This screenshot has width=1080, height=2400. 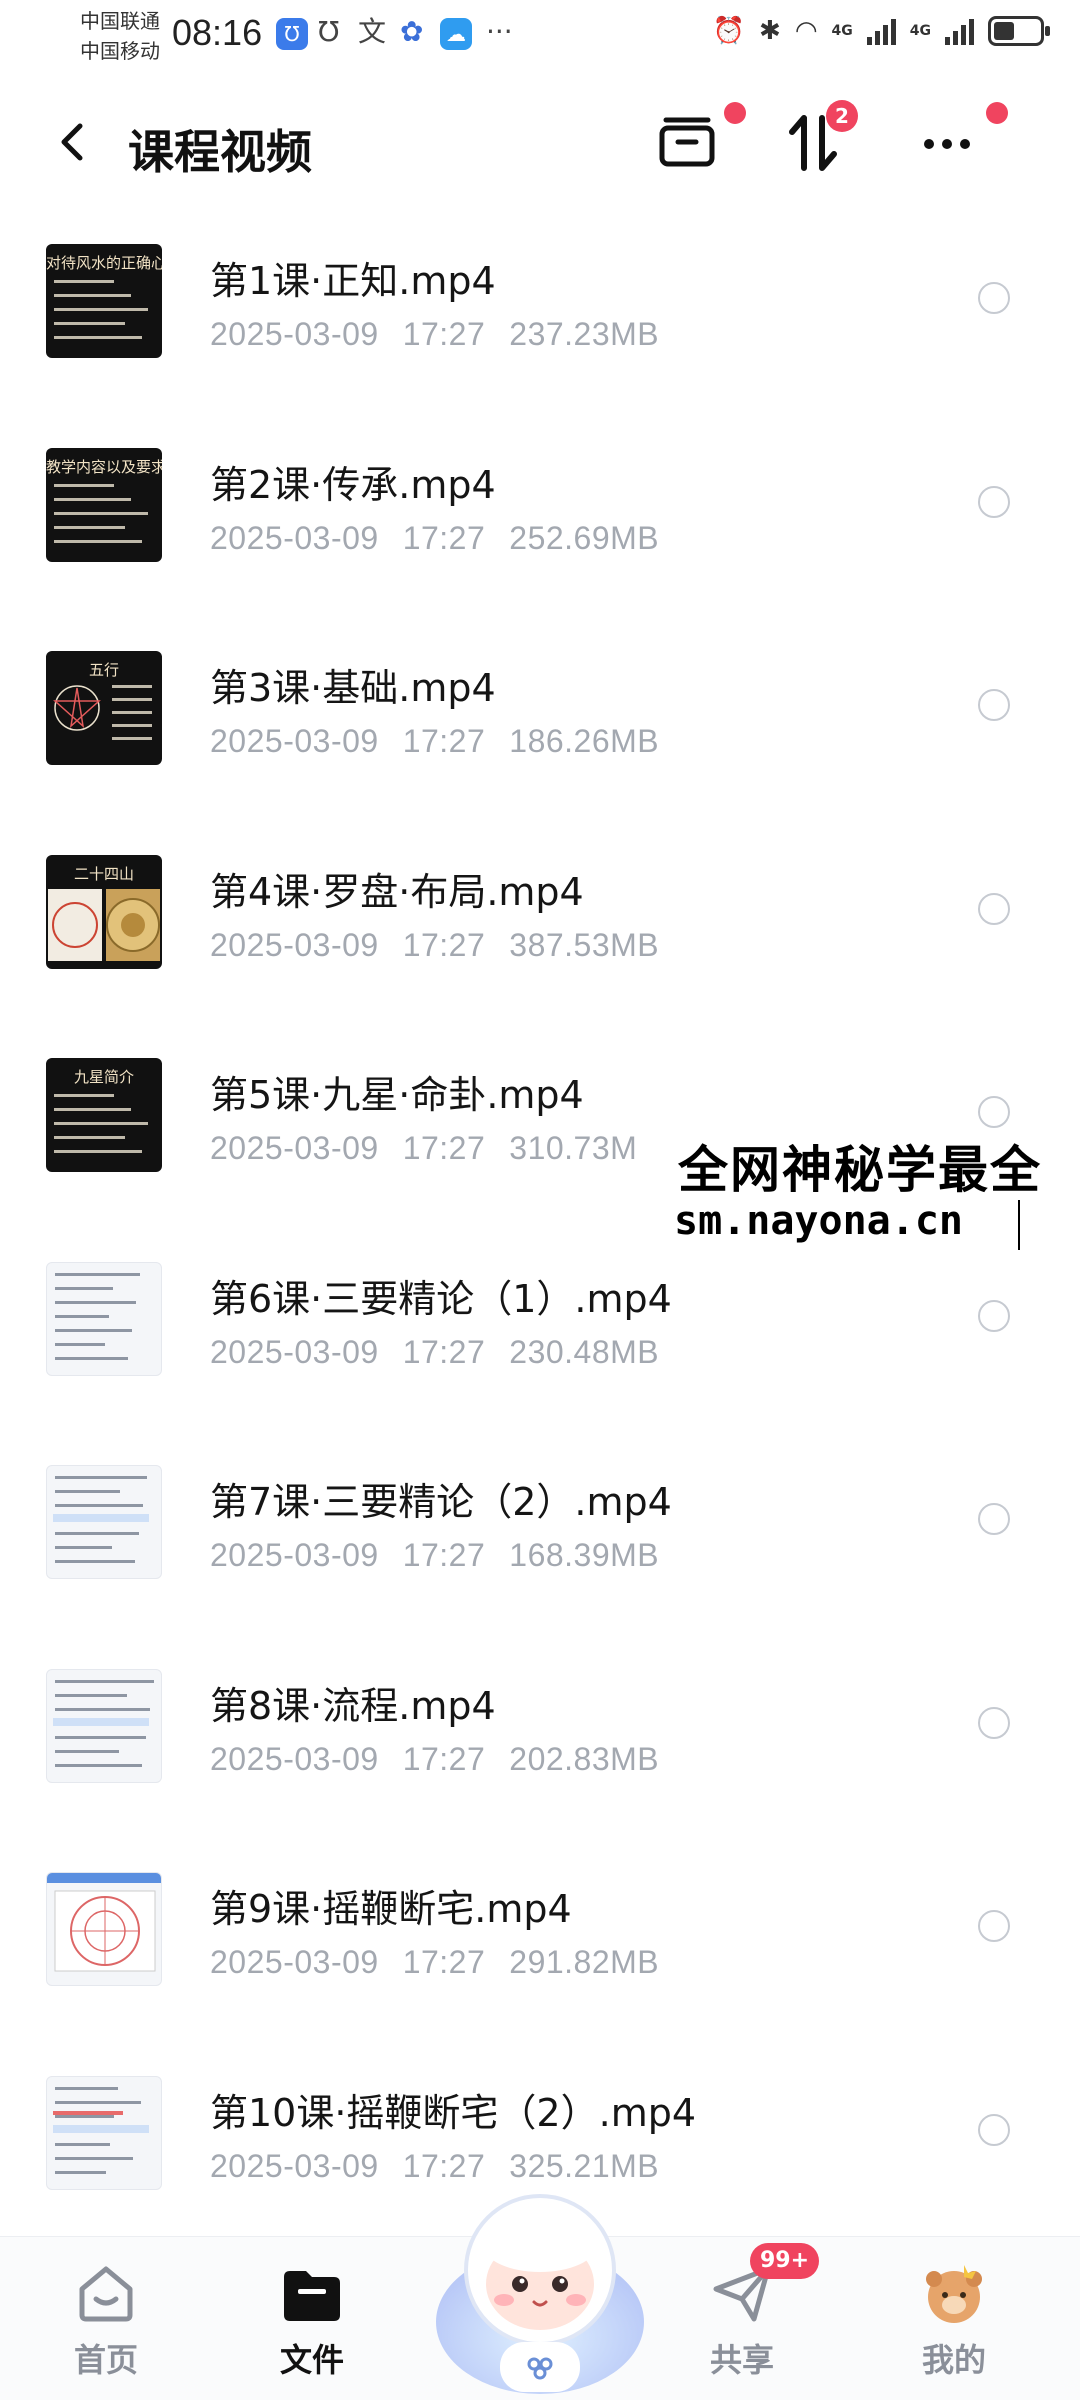 I want to click on file-row: 第7课·三要精论（2）.mp4 2025-03-09 17:27 168.39MB, so click(x=540, y=1555).